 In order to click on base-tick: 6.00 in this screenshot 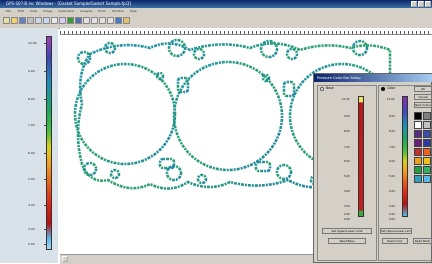, I will do `click(347, 161)`.